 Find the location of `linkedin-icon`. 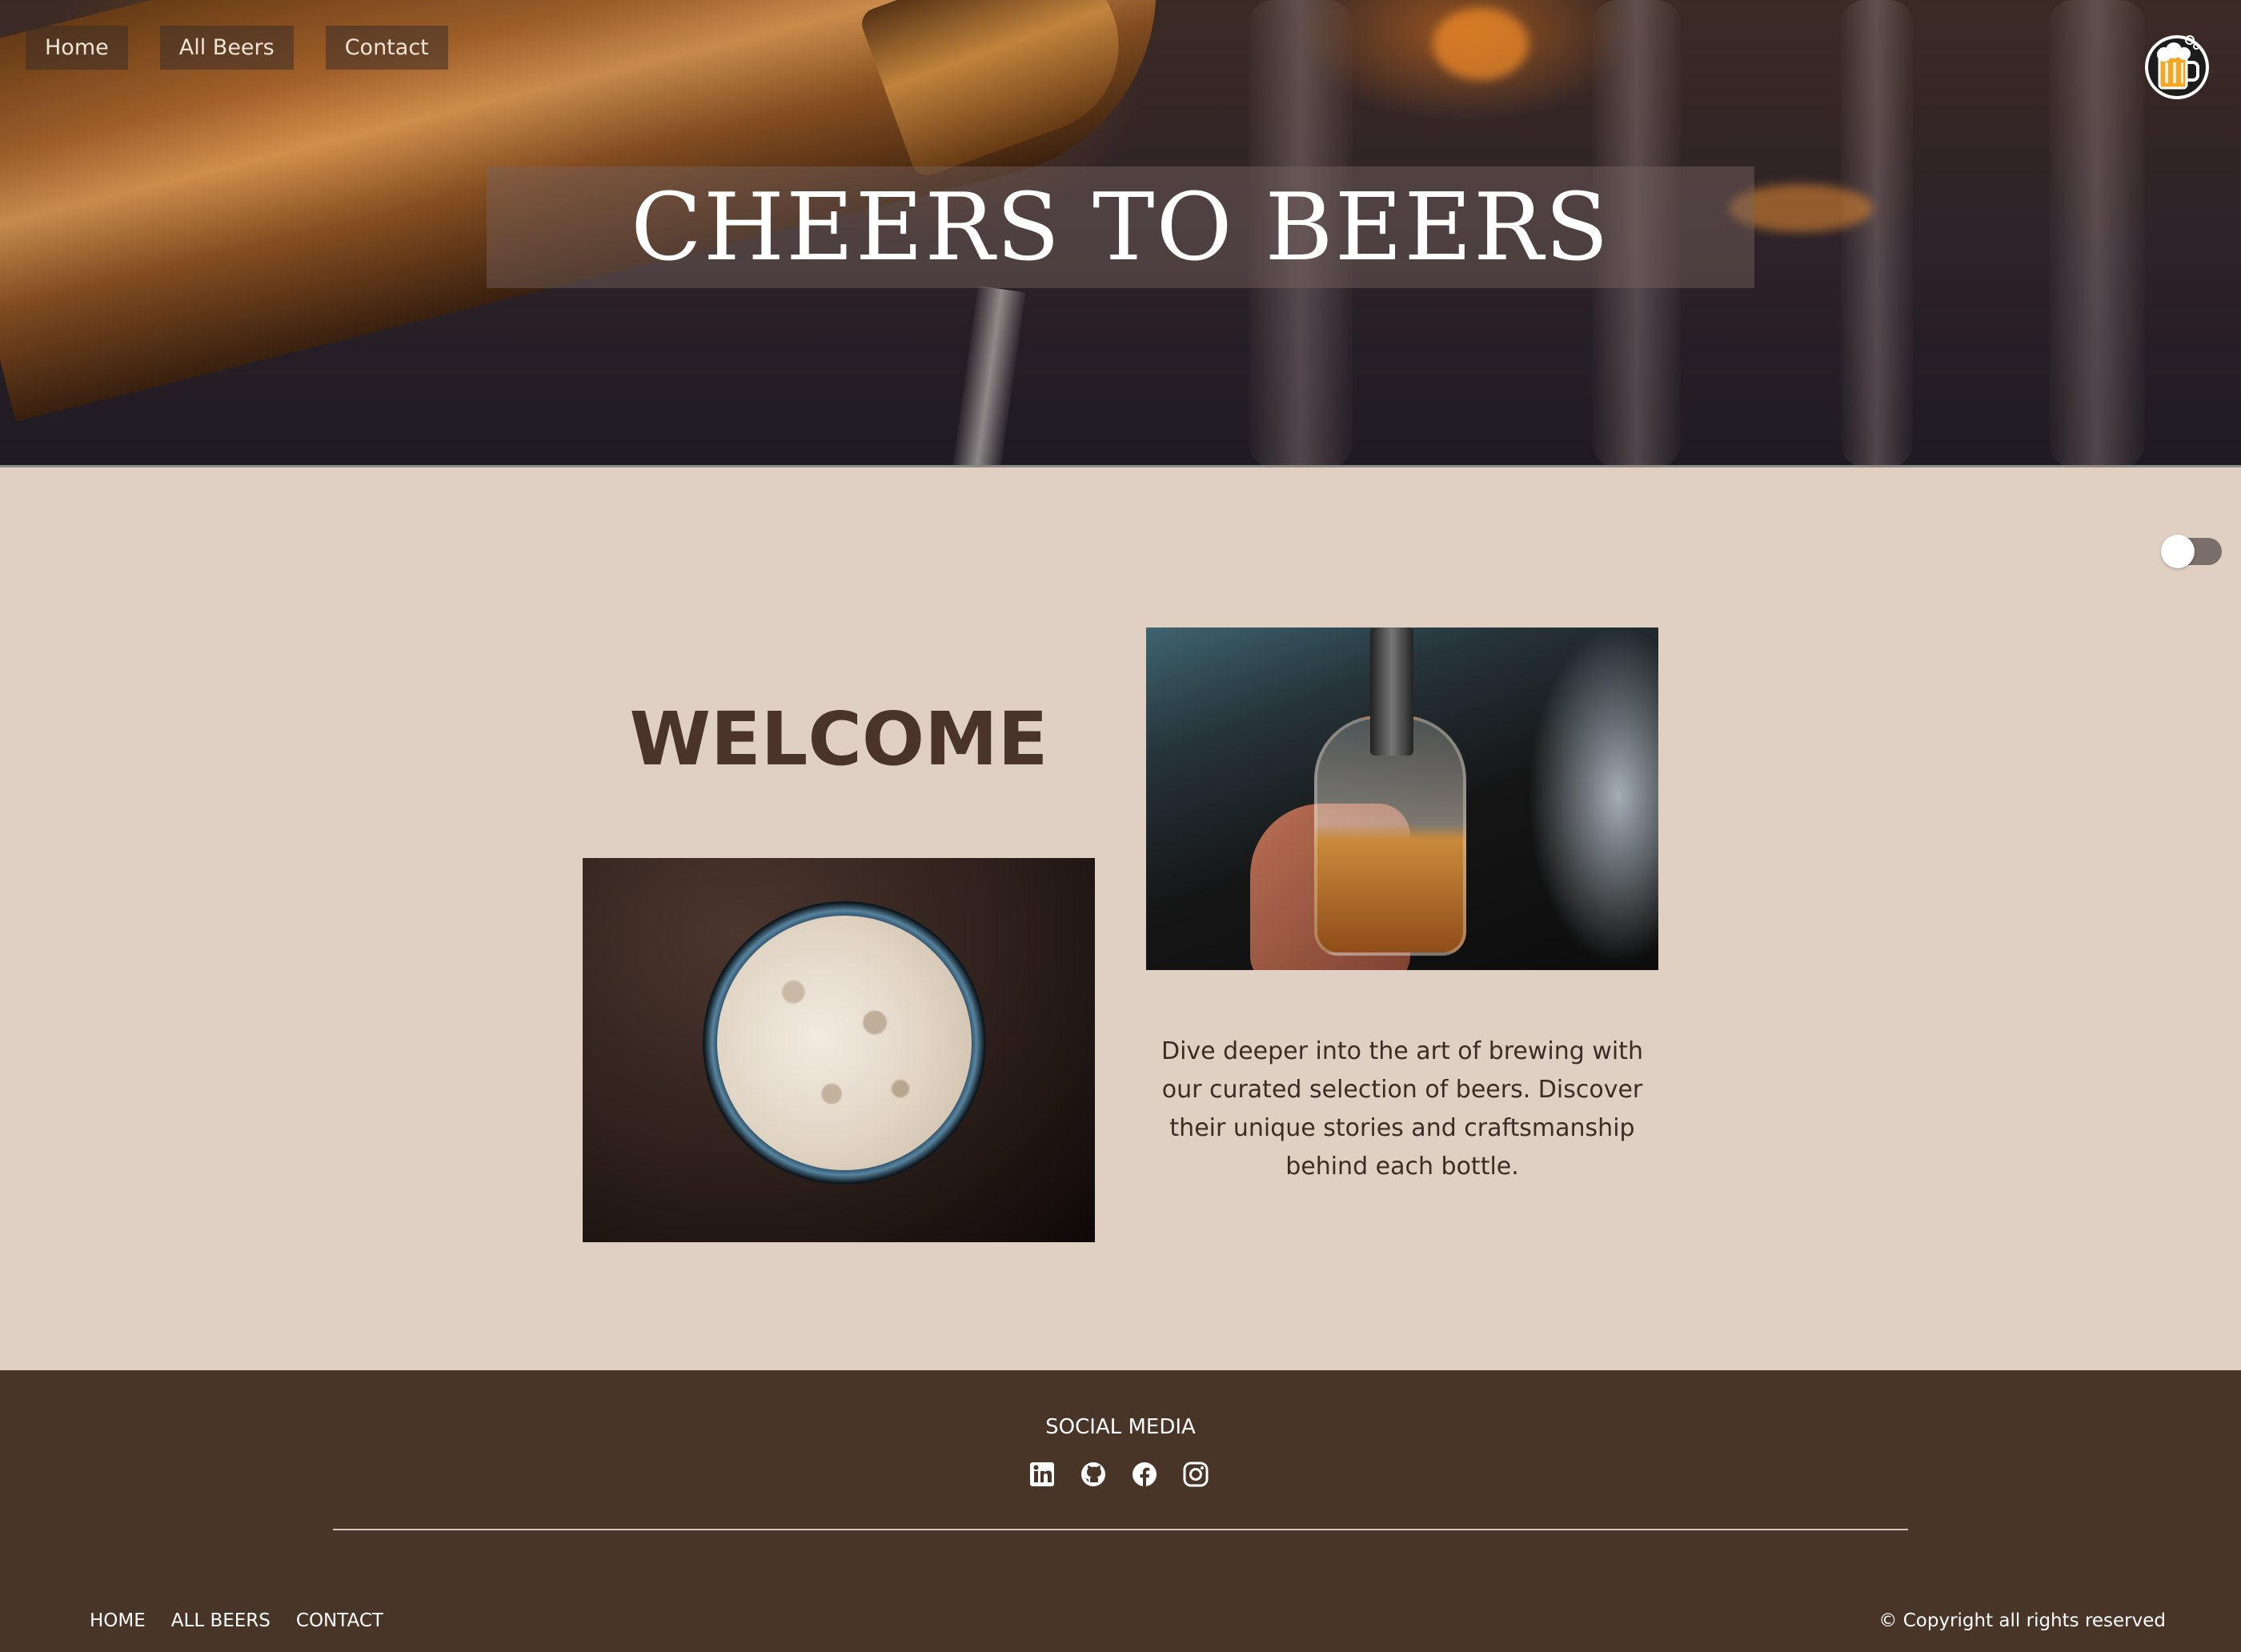

linkedin-icon is located at coordinates (1042, 1474).